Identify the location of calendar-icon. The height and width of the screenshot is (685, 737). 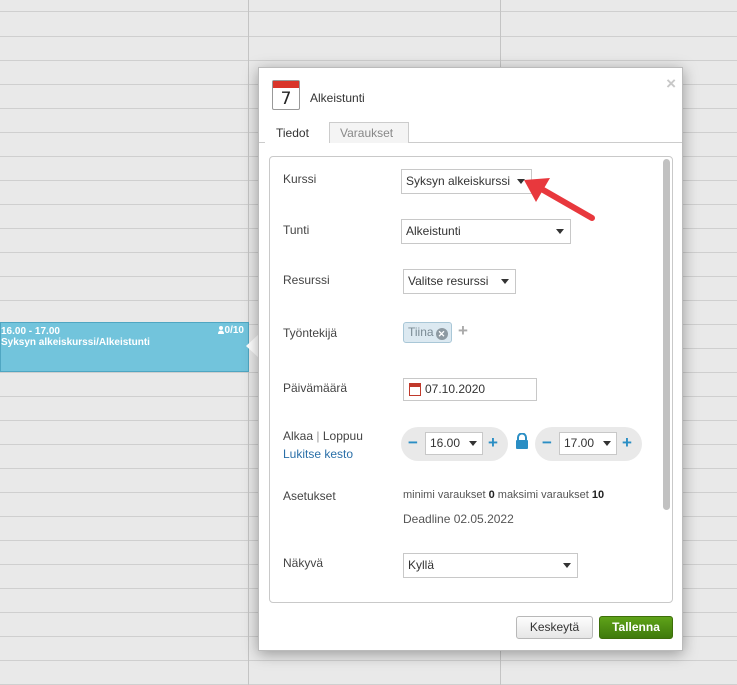
(415, 389).